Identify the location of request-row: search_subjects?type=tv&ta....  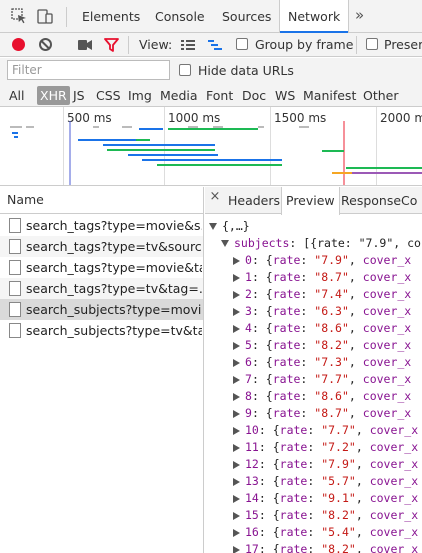
(101, 330).